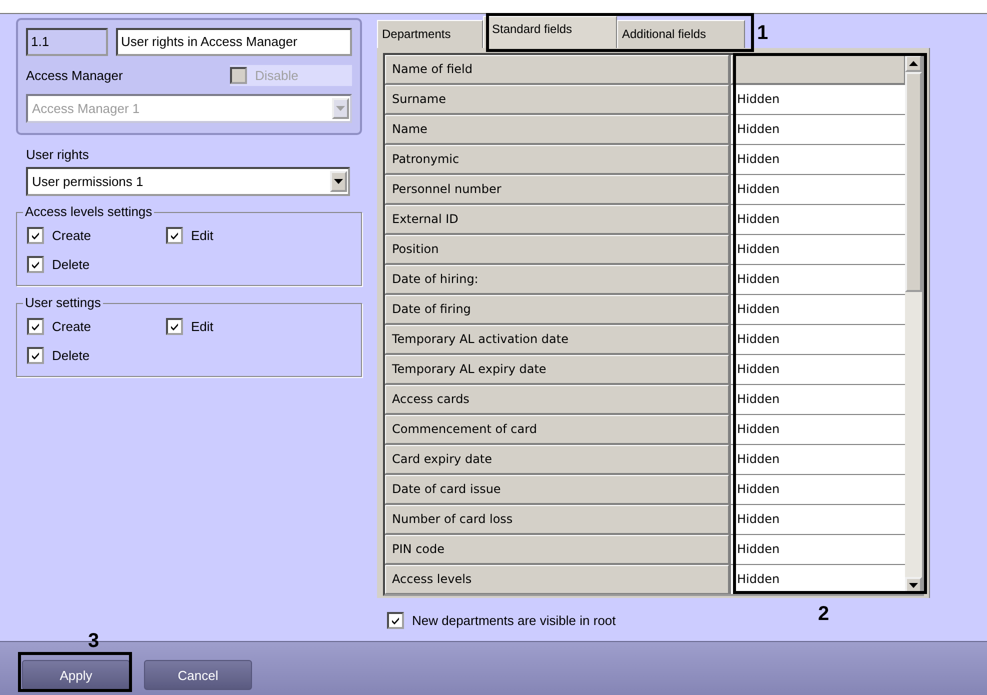 This screenshot has width=987, height=695. What do you see at coordinates (557, 459) in the screenshot?
I see `table-cell: Card expiry date` at bounding box center [557, 459].